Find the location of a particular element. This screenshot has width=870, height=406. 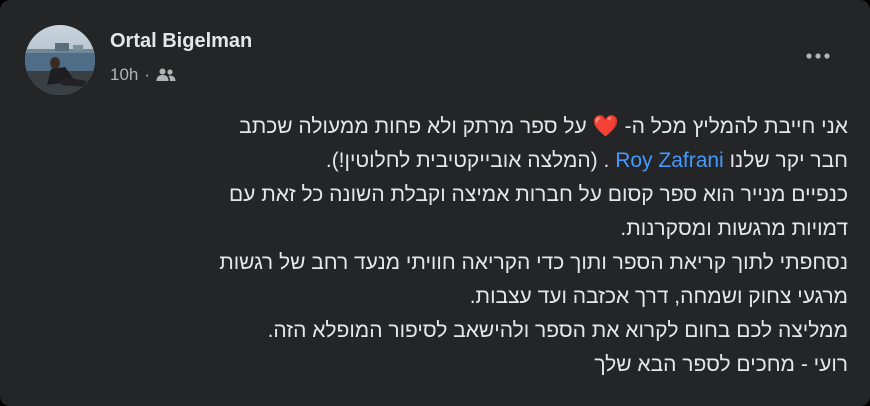

post-text: אני חייבת להמליץ מכל ה- is located at coordinates (736, 126).